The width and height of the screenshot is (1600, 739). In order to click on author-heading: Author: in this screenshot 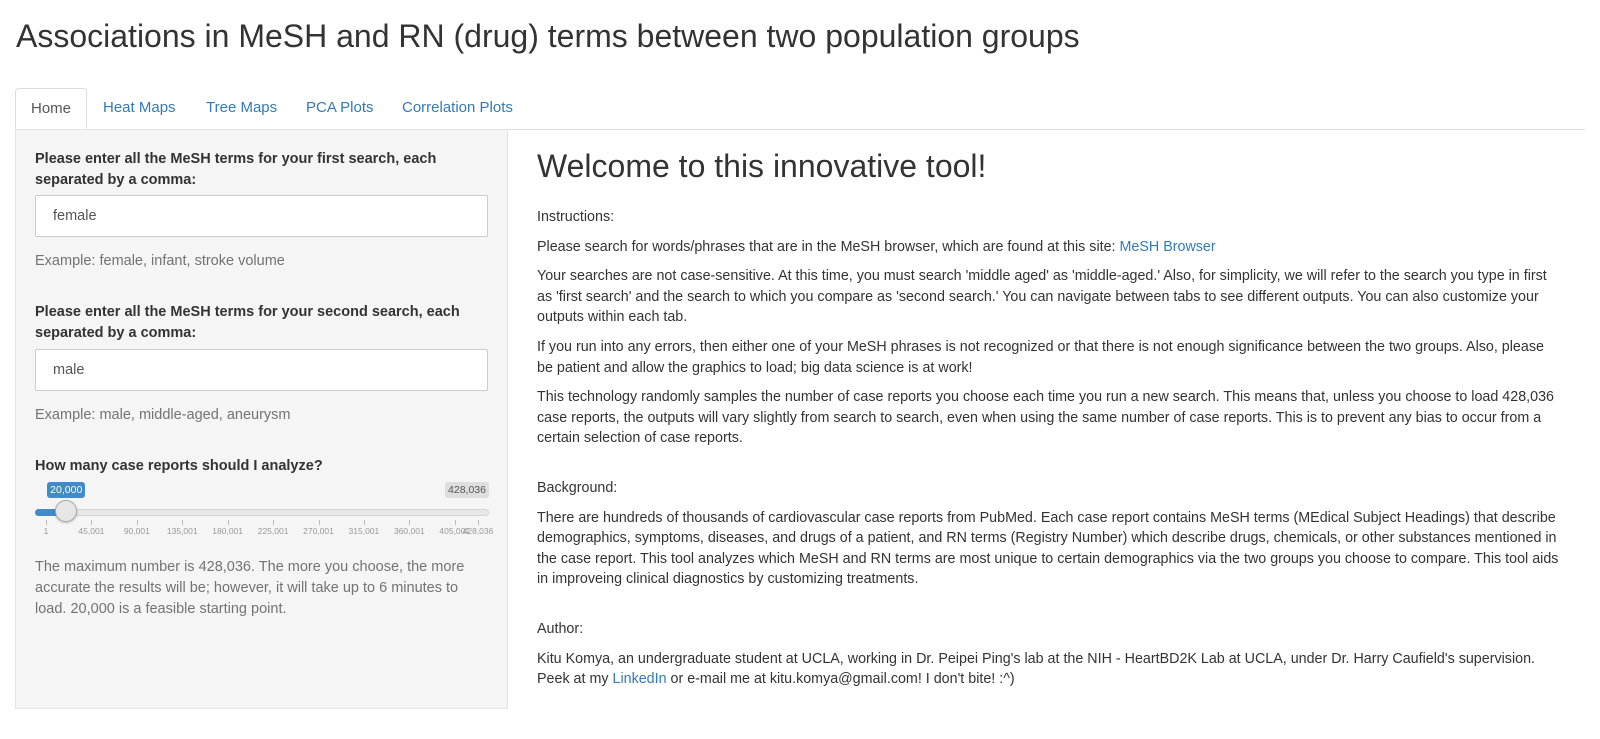, I will do `click(560, 628)`.